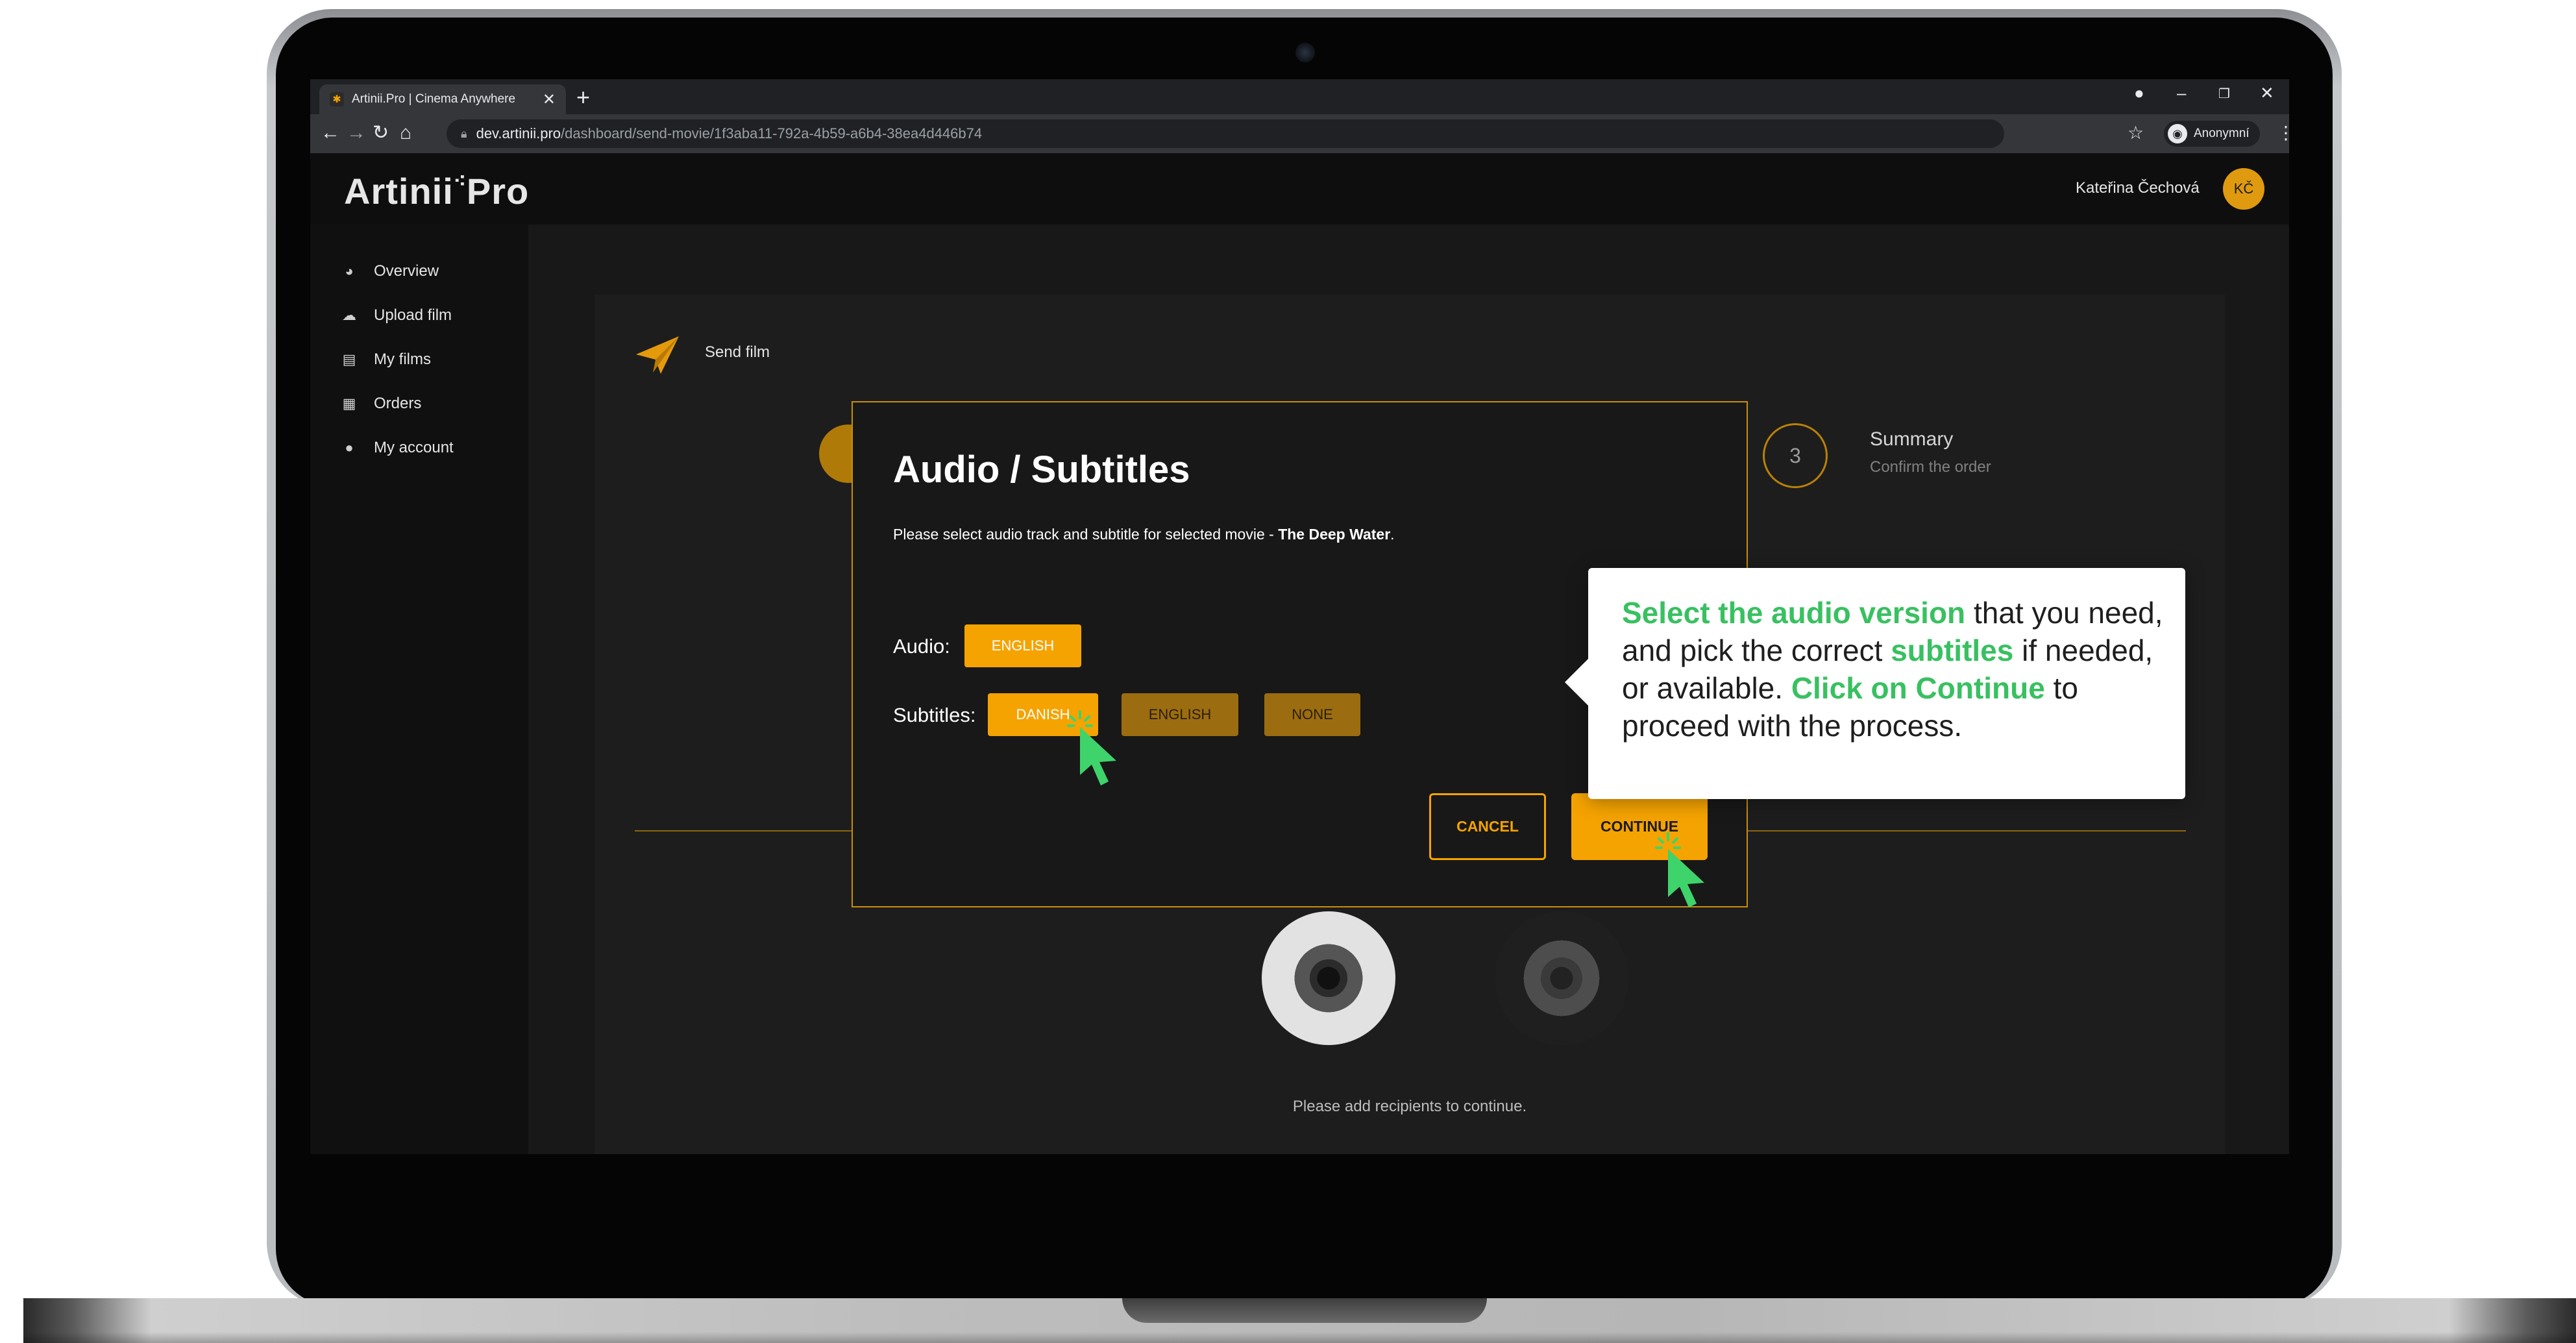 The image size is (2576, 1343). Describe the element at coordinates (2177, 133) in the screenshot. I see `incognito-icon: ◉` at that location.